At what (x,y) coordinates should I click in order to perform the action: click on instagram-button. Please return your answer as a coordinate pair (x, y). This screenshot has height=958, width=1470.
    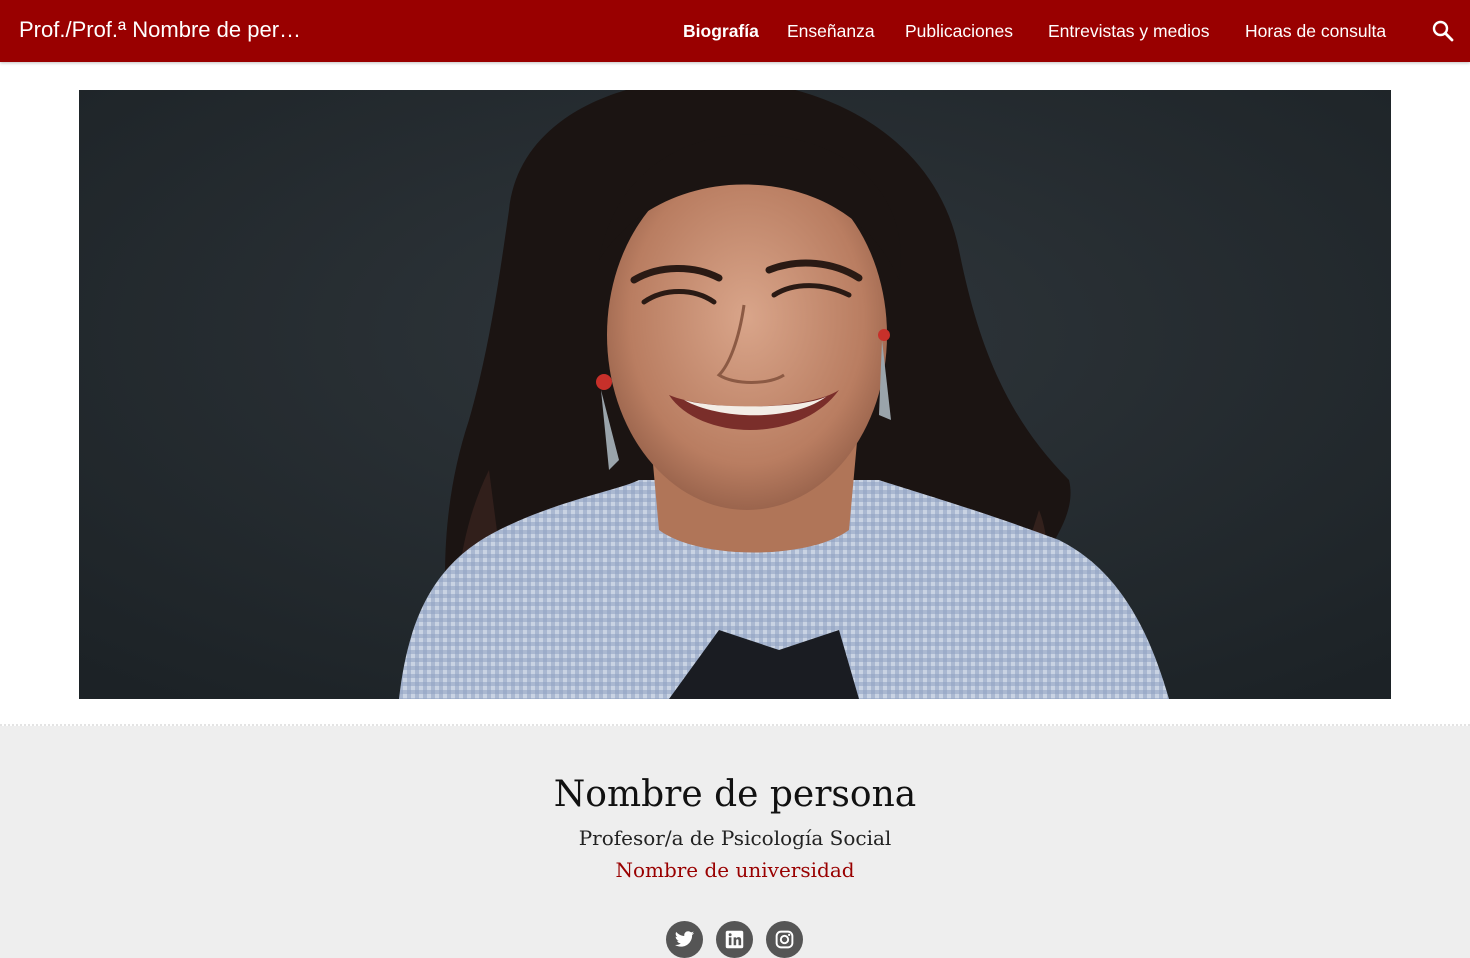
    Looking at the image, I should click on (784, 939).